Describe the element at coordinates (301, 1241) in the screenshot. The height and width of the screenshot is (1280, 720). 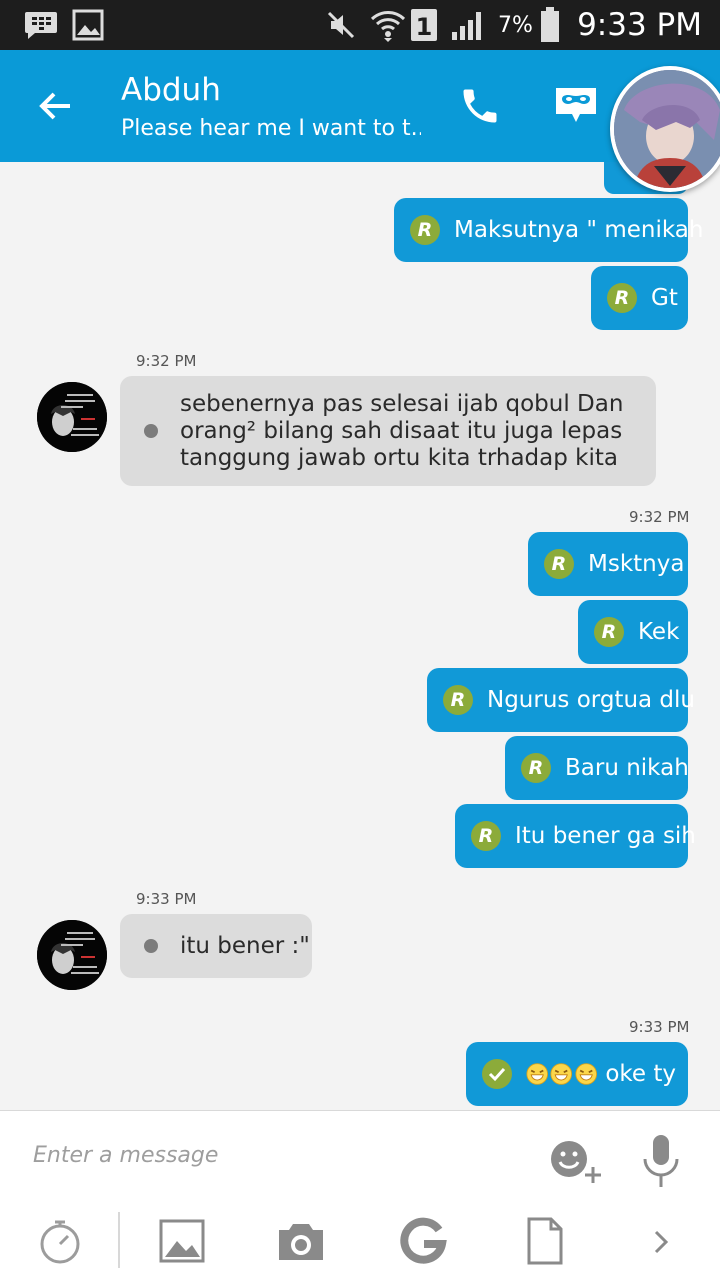
I see `camera-icon` at that location.